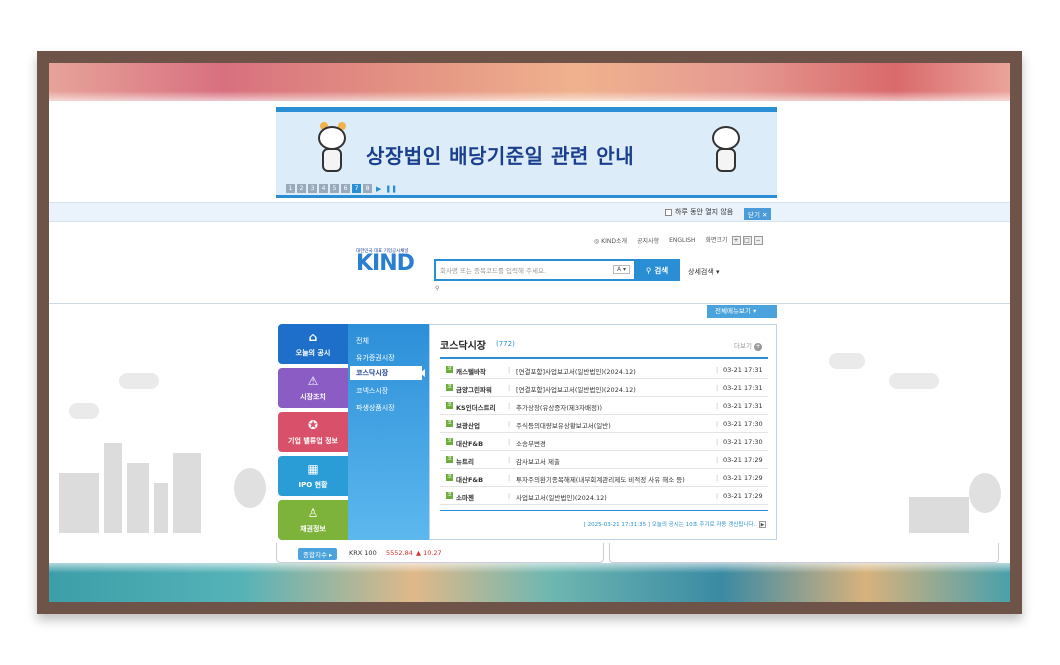 The height and width of the screenshot is (665, 1060). I want to click on magnifier-icon: ⚲, so click(437, 288).